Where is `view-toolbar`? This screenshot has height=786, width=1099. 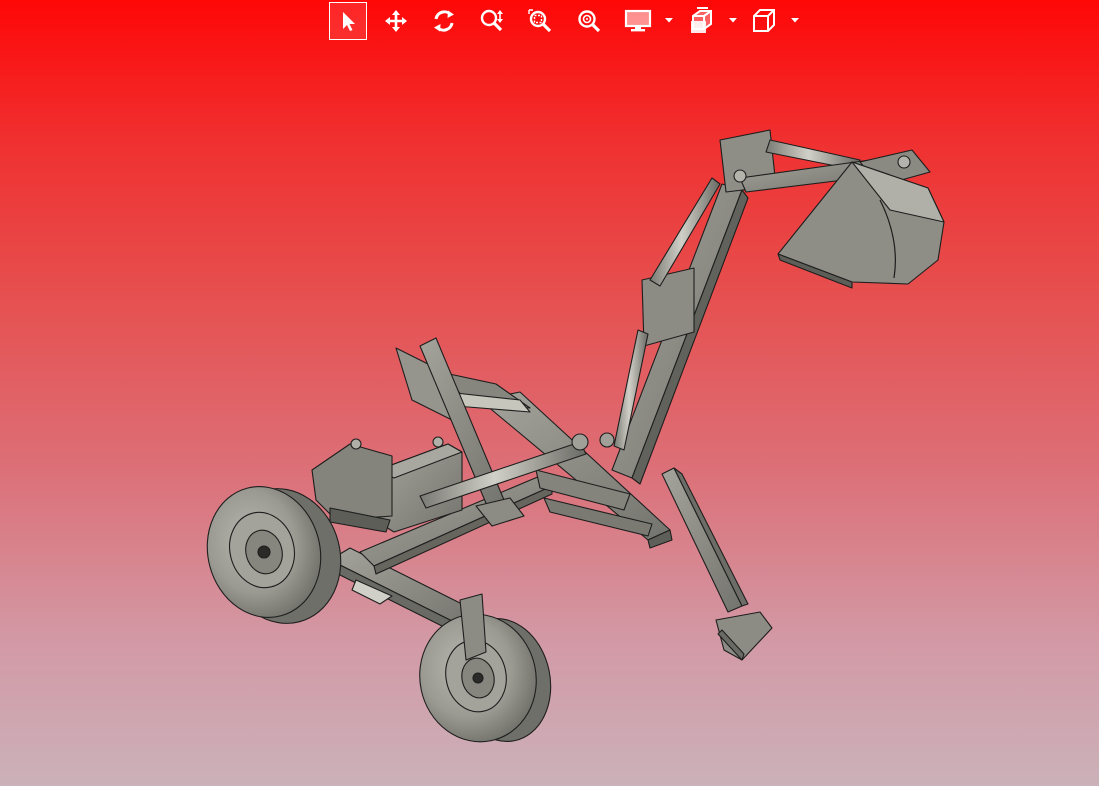 view-toolbar is located at coordinates (549, 22).